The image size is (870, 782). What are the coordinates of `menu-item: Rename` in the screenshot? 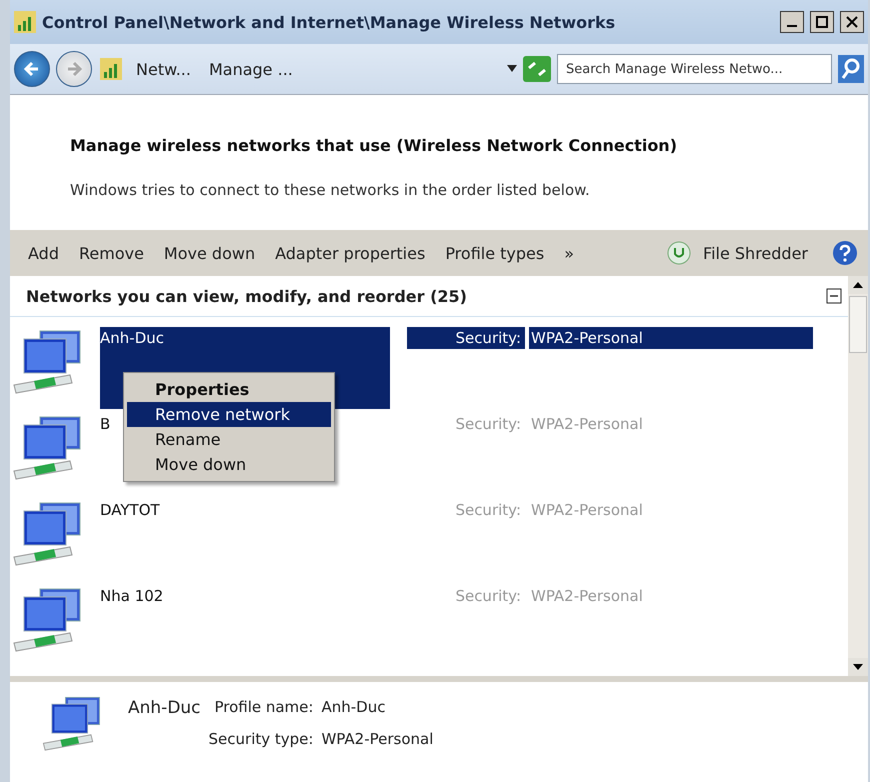 It's located at (229, 439).